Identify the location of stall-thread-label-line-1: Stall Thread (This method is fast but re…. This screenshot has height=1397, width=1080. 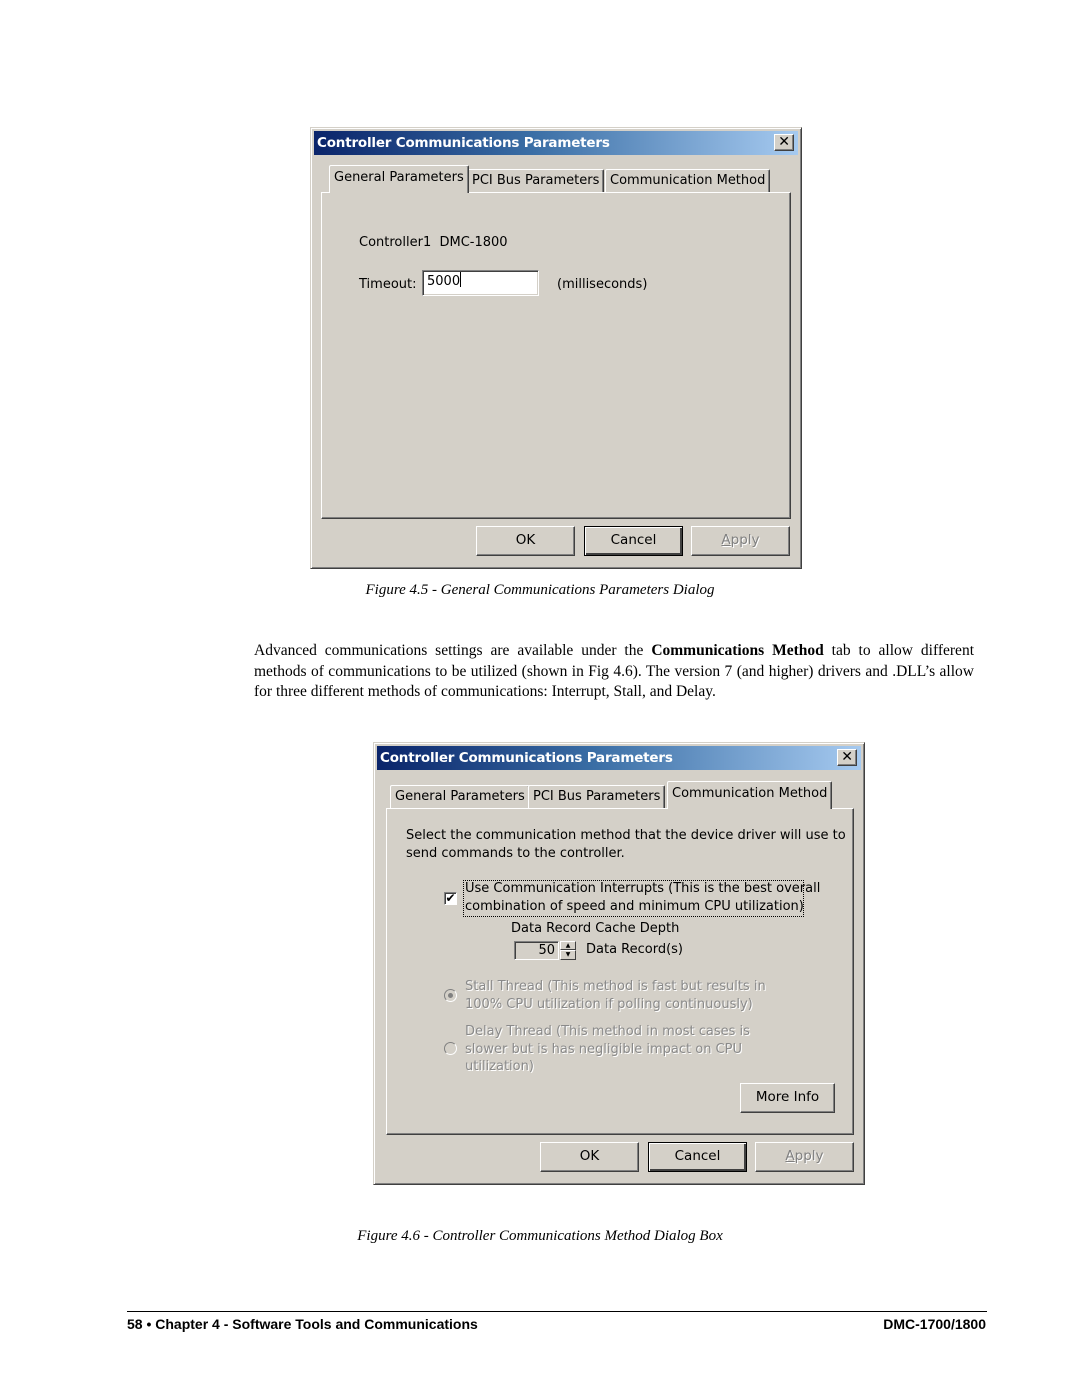
(615, 986).